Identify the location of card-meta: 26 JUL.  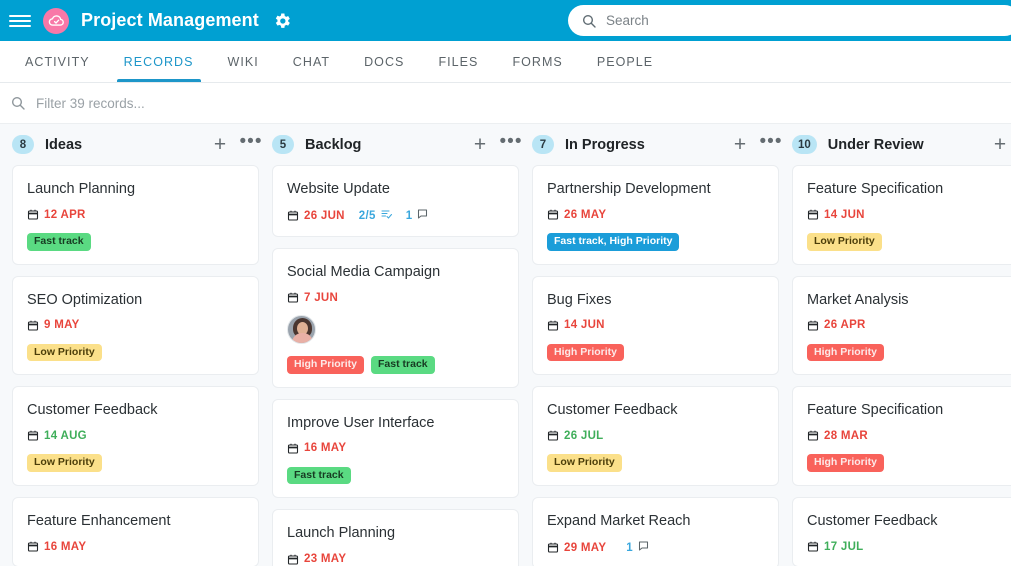
(655, 435).